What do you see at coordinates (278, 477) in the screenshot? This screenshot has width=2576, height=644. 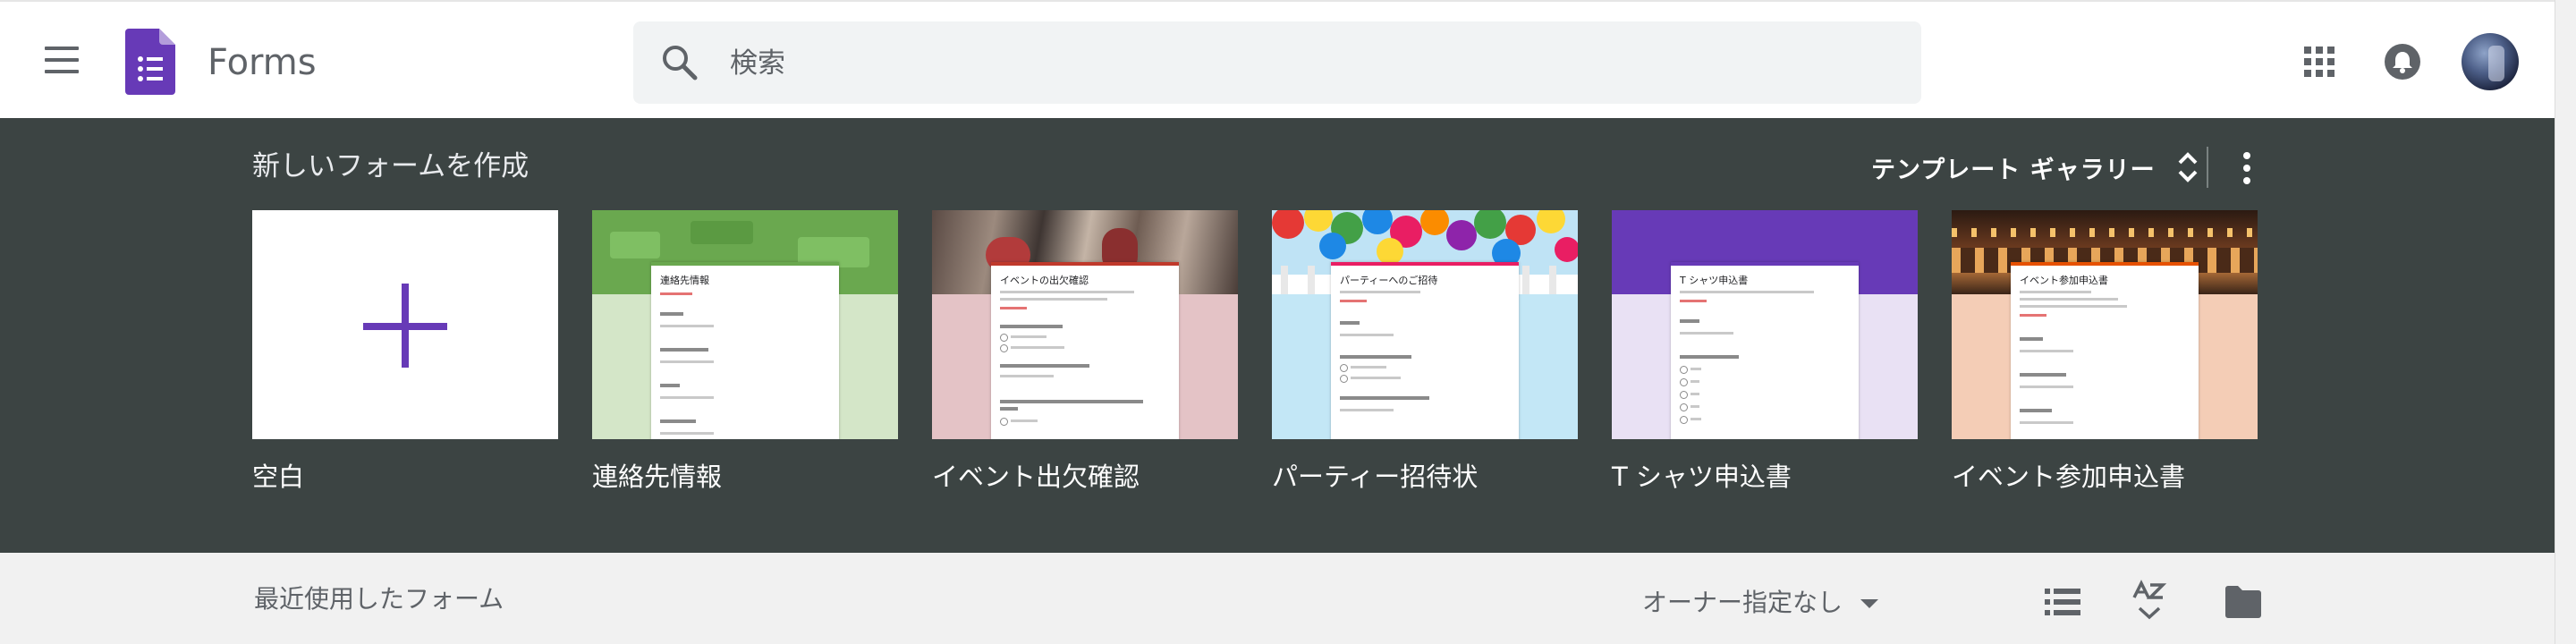 I see `template-label: 空白` at bounding box center [278, 477].